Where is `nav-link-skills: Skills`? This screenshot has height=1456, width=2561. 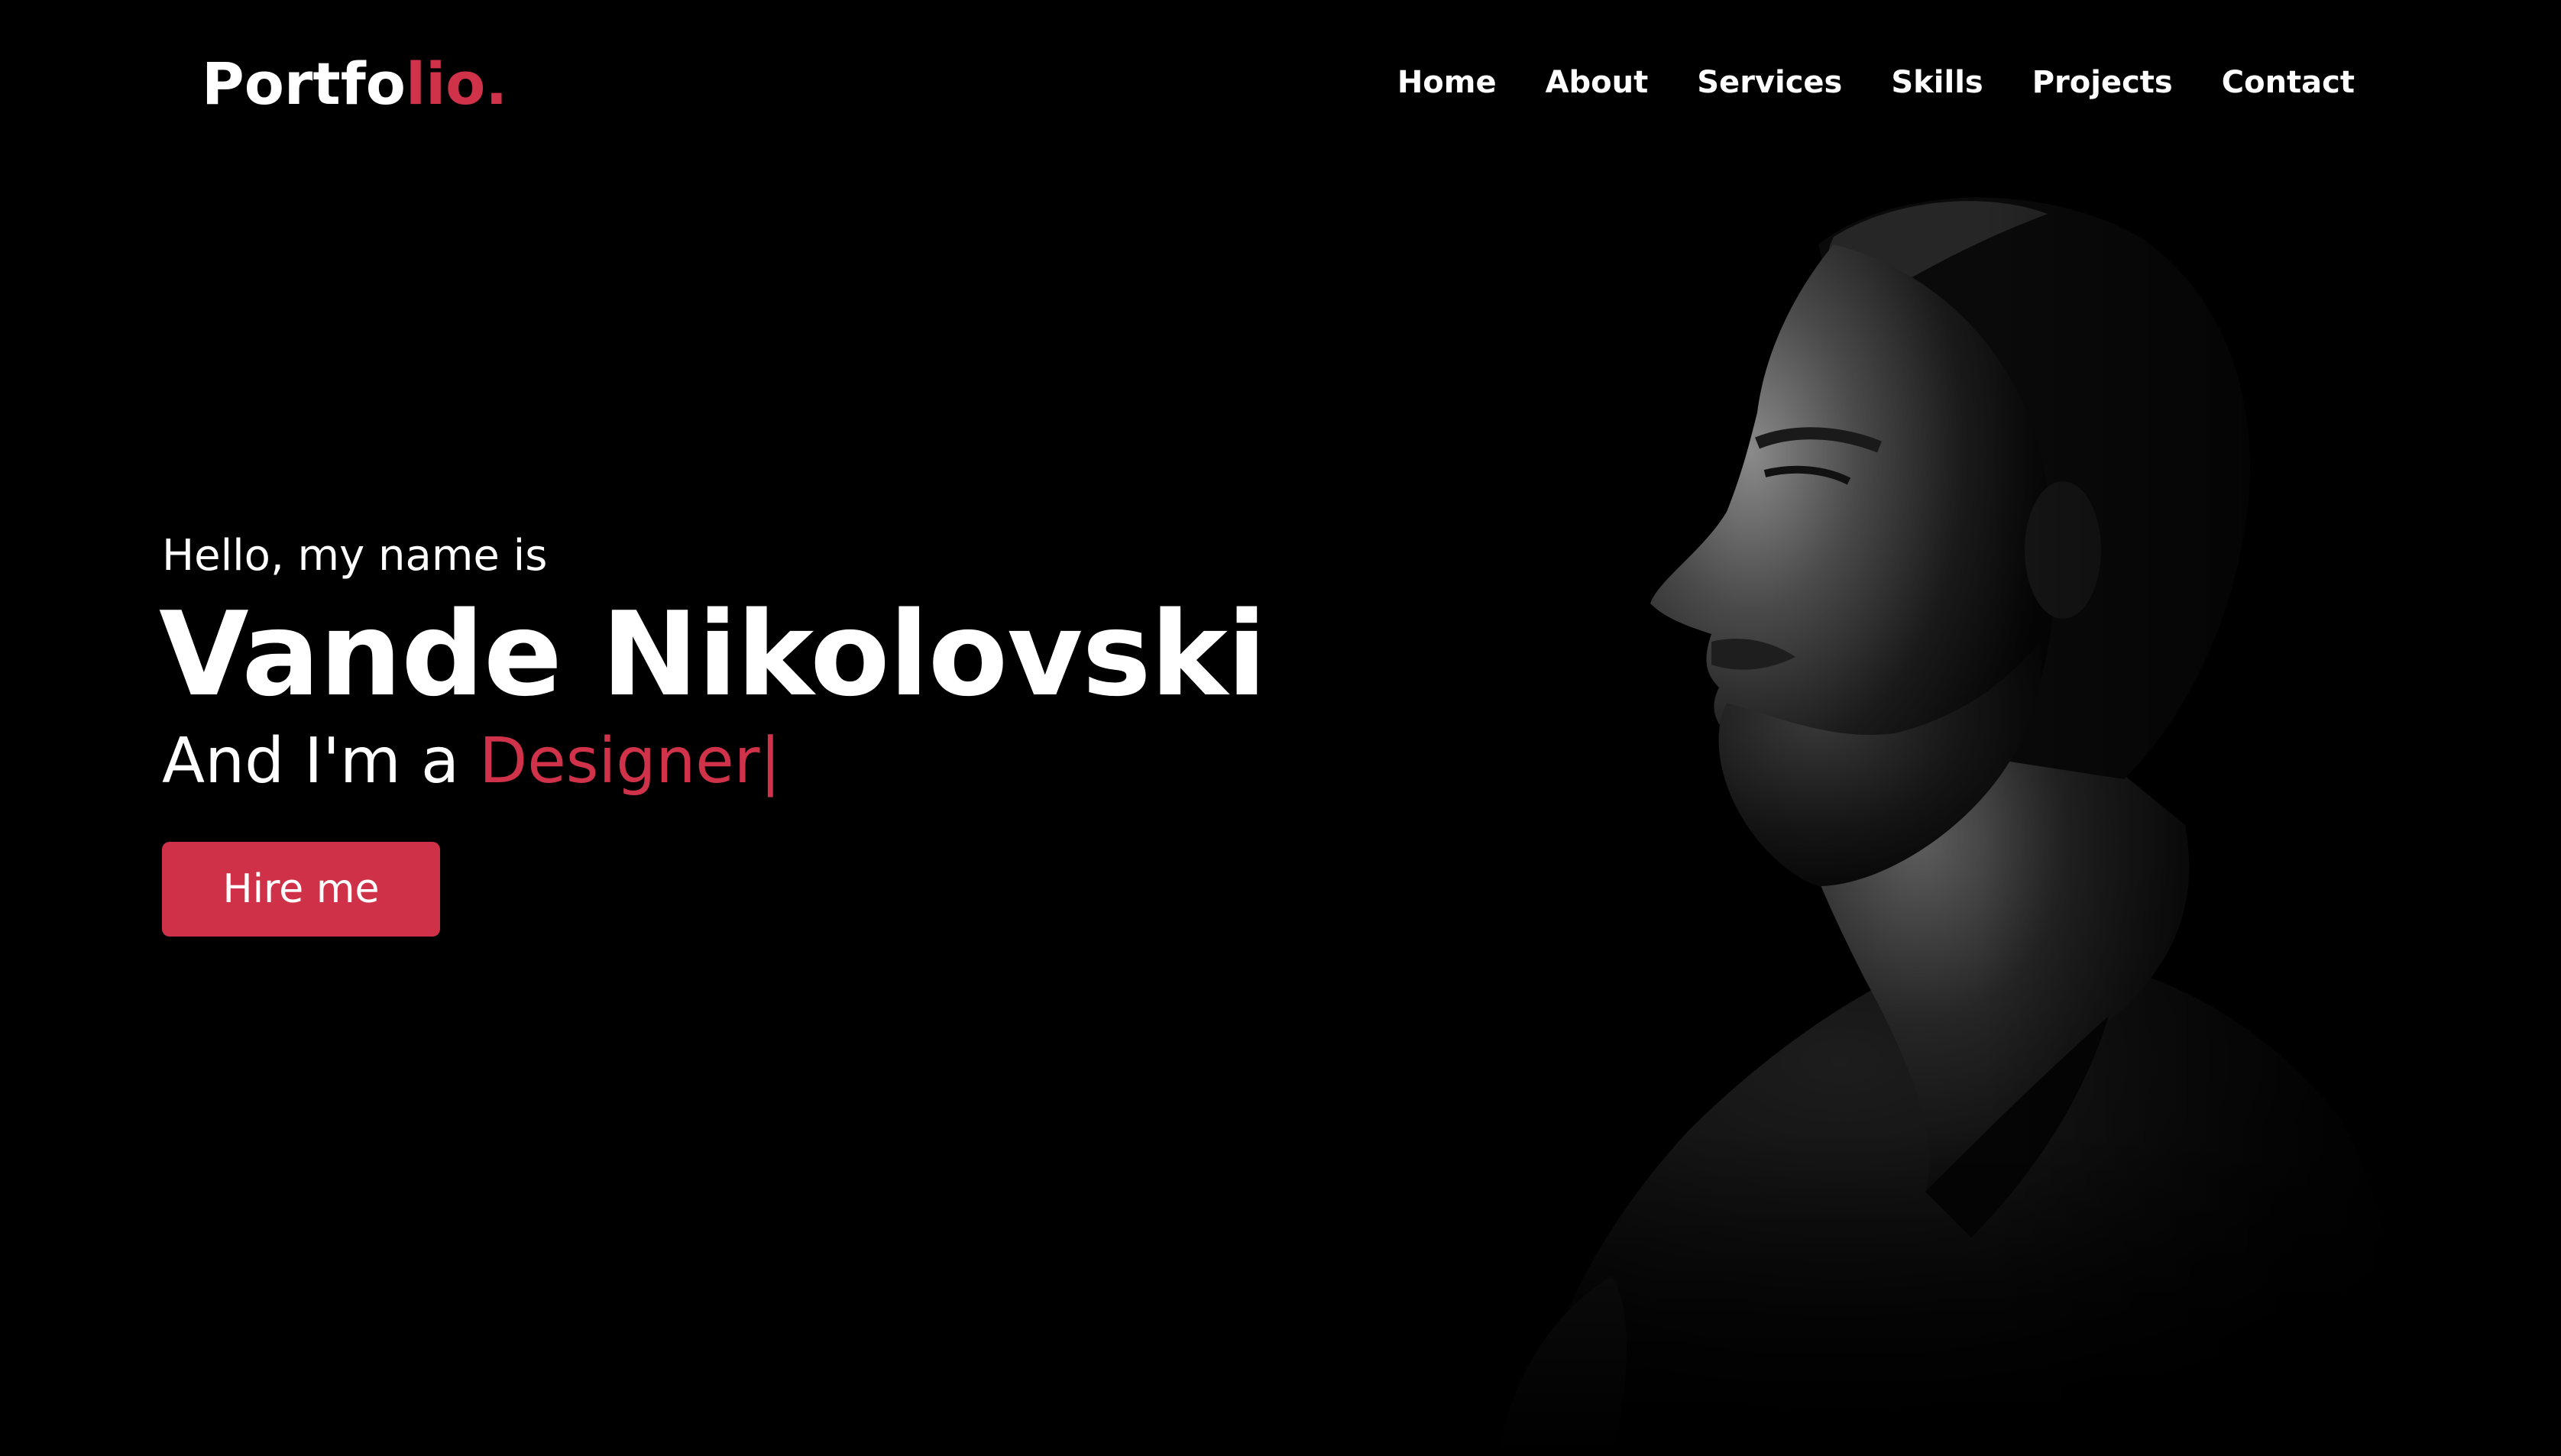 nav-link-skills: Skills is located at coordinates (1937, 82).